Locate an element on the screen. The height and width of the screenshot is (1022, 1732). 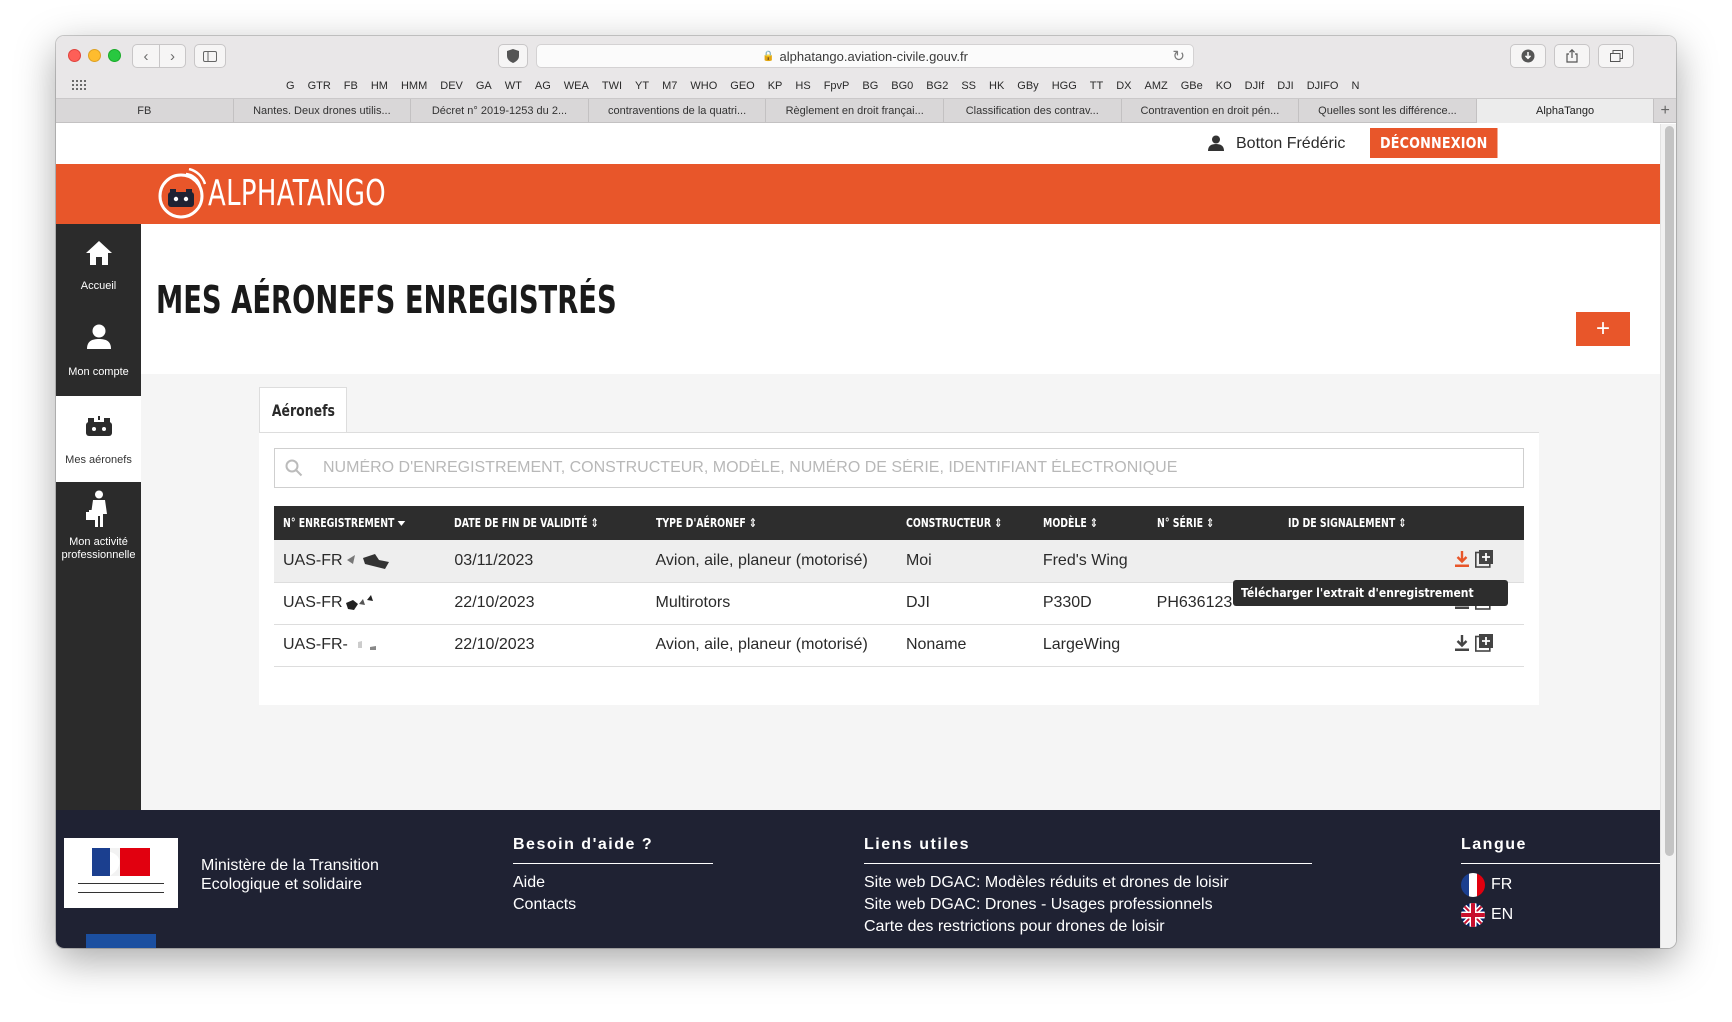
col-maker: CONSTRUCTEUR ⇕ is located at coordinates (965, 523).